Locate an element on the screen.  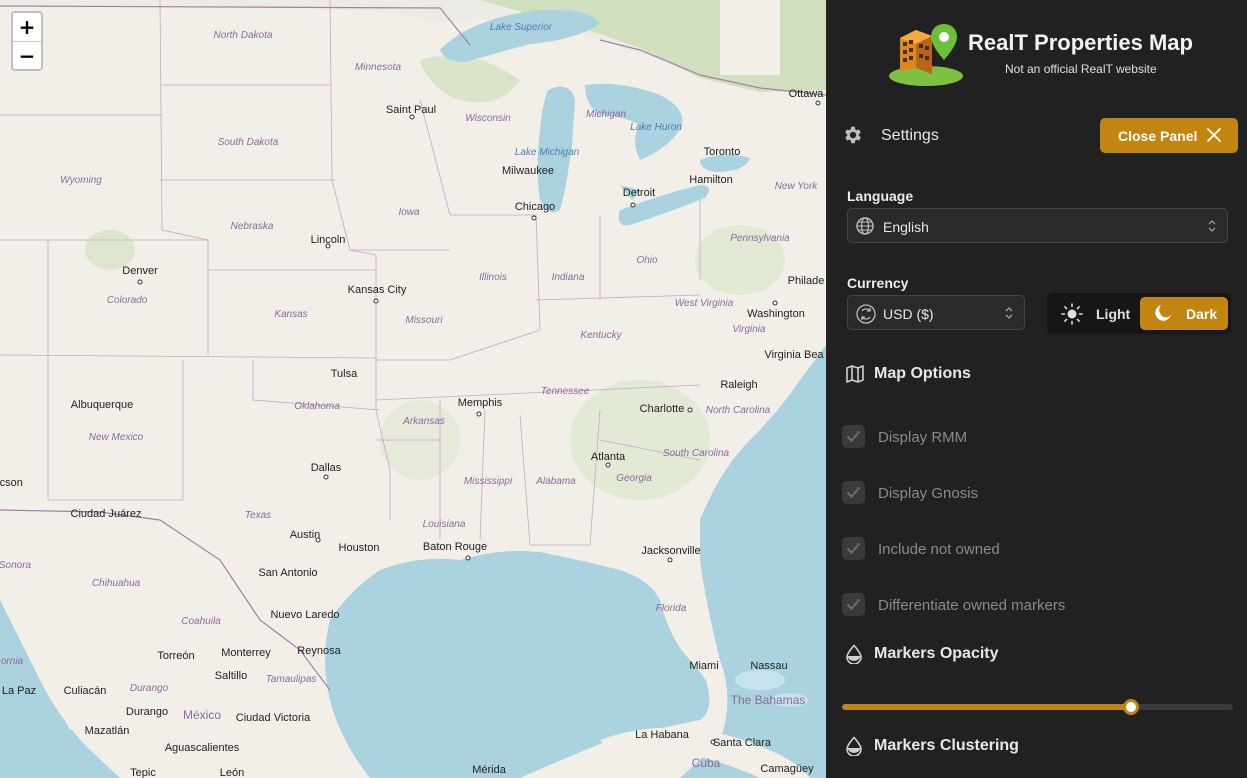
map-label-city: León is located at coordinates (232, 772).